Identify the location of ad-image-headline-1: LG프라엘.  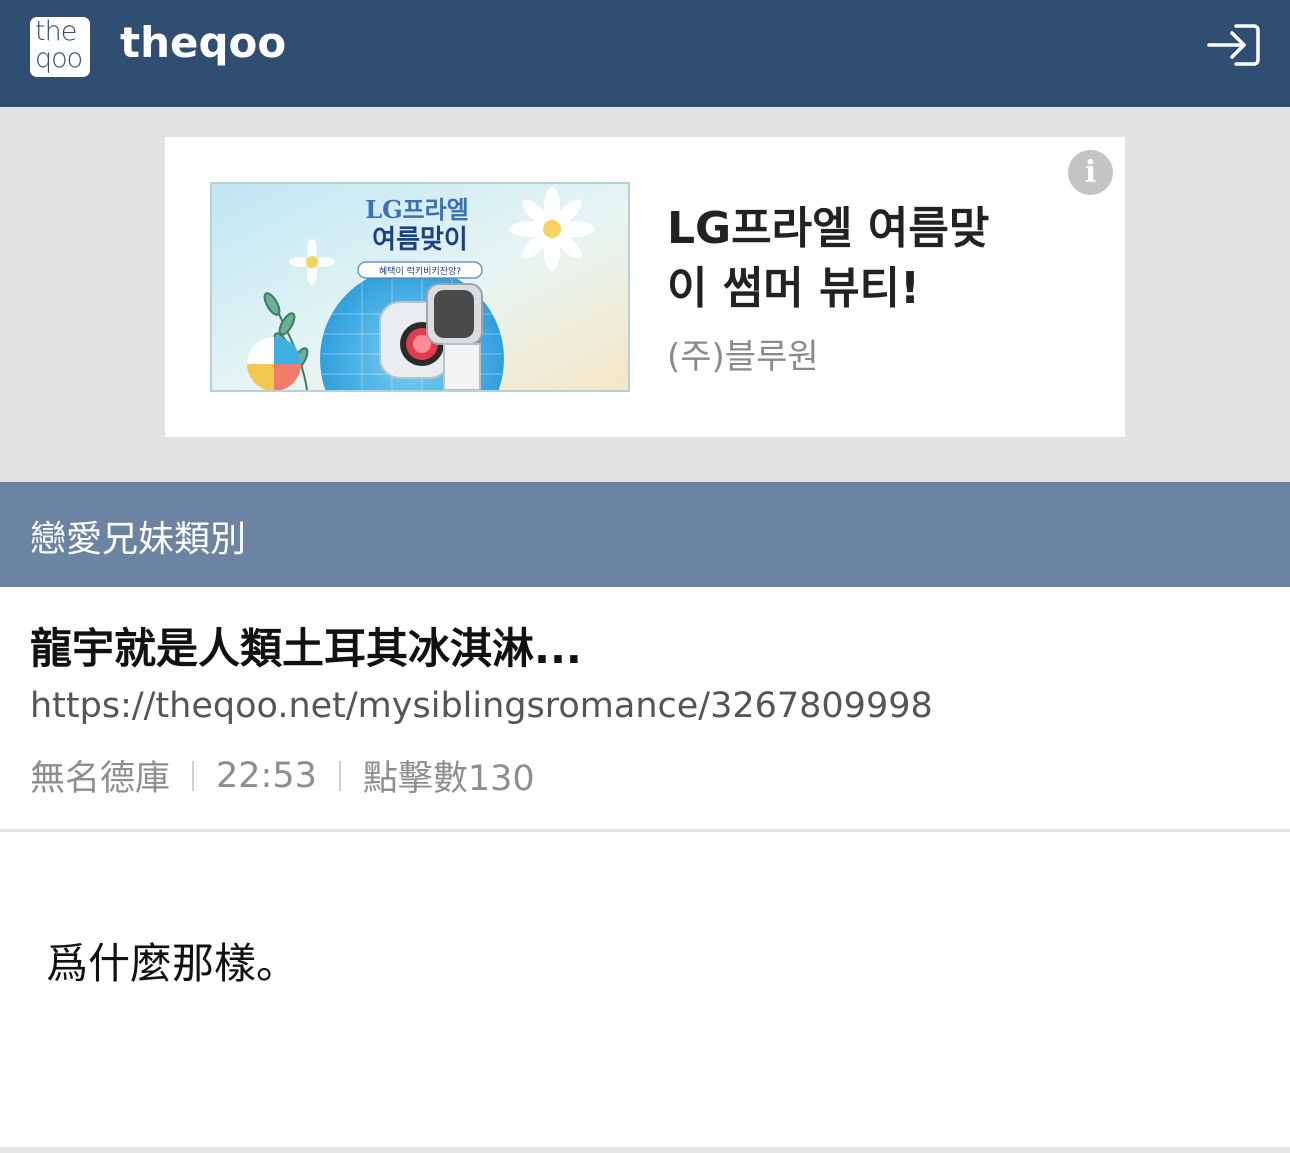
(417, 209).